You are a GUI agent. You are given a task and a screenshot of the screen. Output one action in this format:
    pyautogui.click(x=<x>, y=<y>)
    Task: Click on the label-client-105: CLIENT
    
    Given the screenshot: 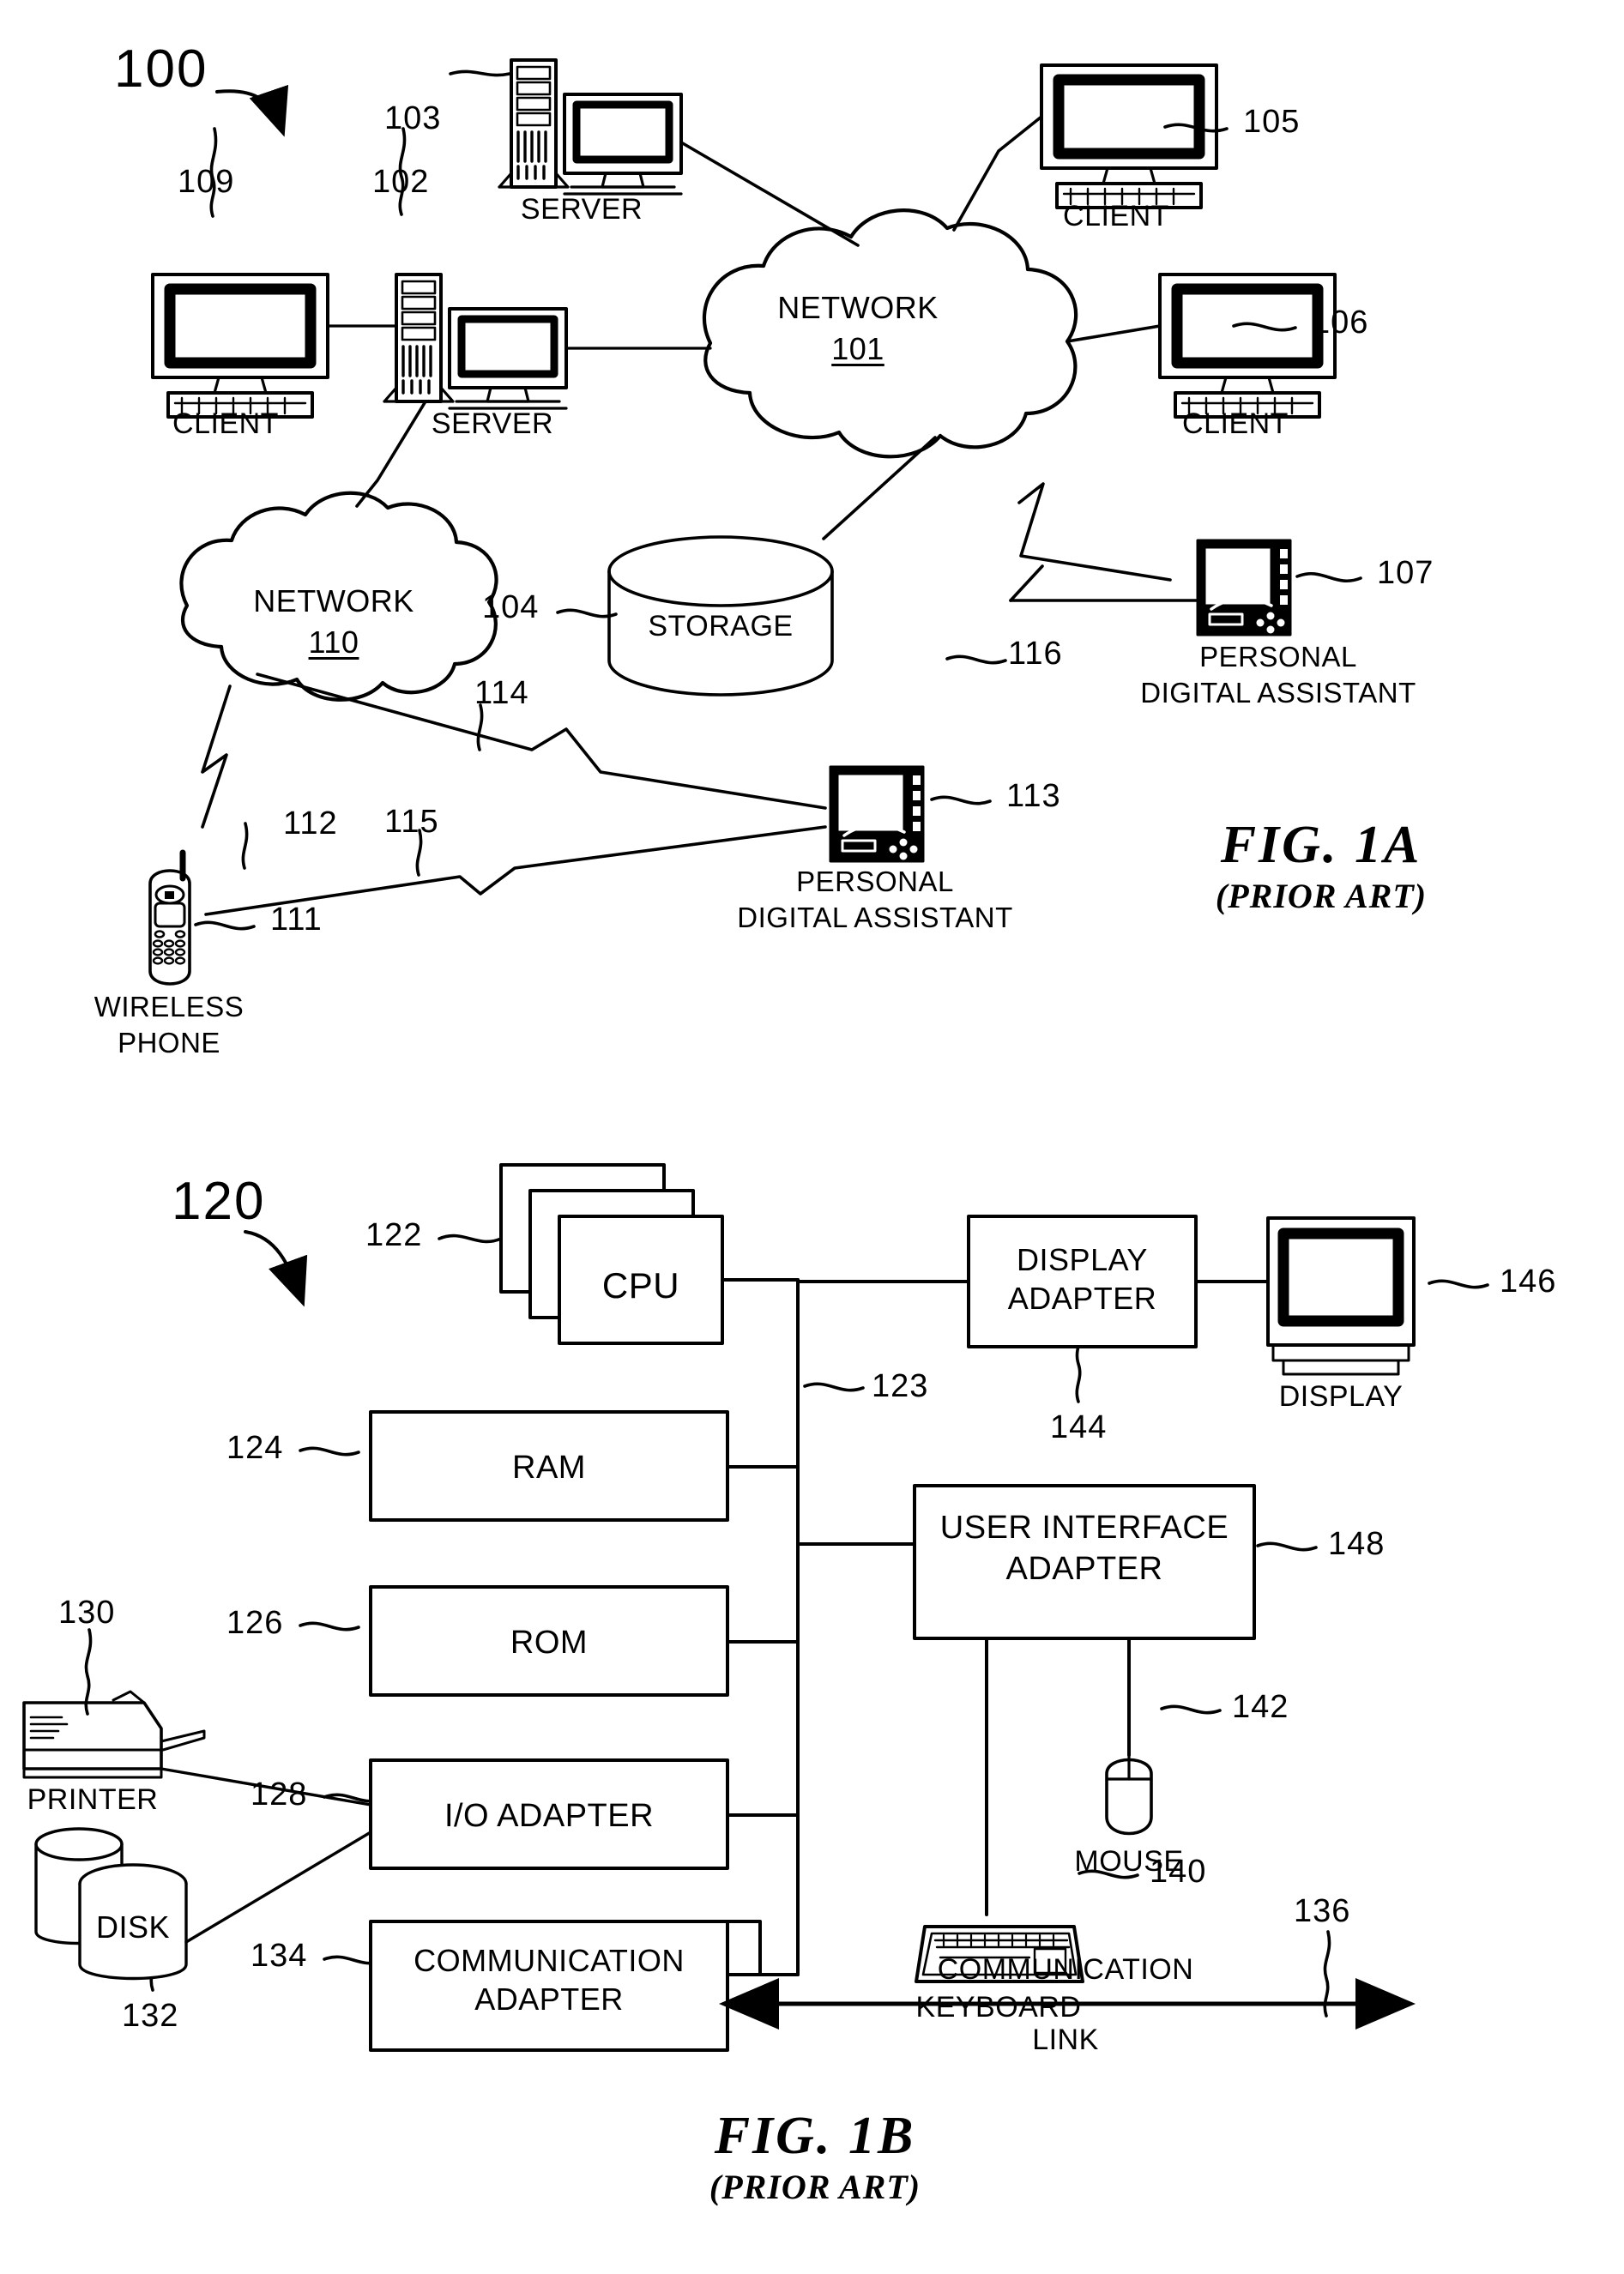 What is the action you would take?
    pyautogui.click(x=1116, y=216)
    